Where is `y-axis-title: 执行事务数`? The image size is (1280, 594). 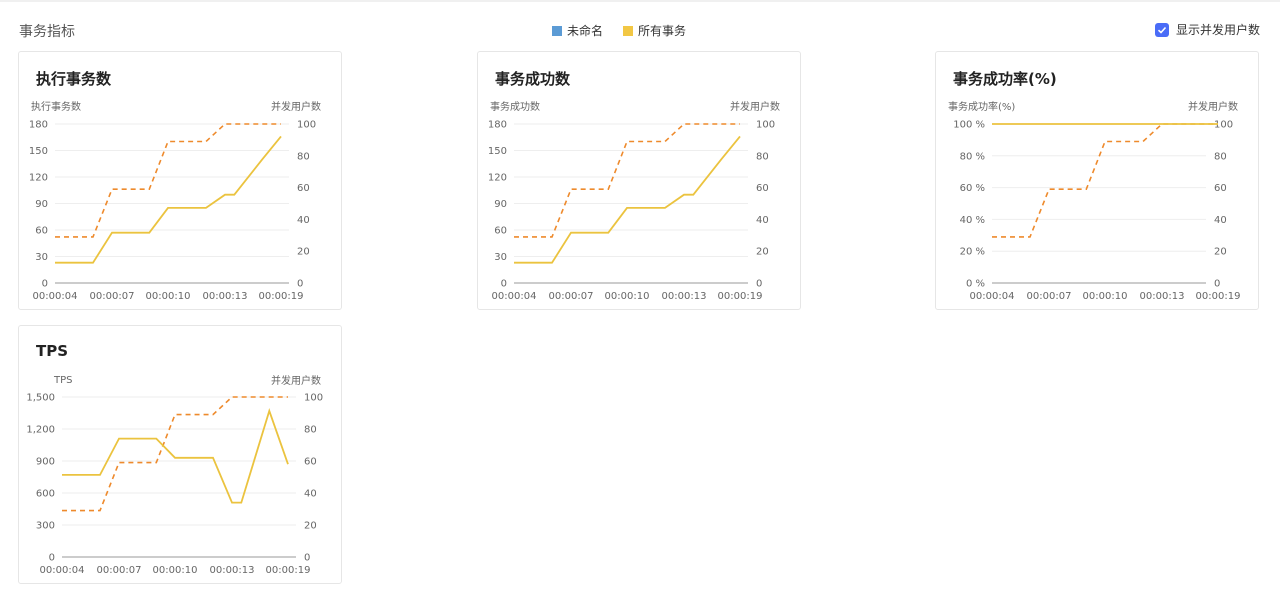
y-axis-title: 执行事务数 is located at coordinates (56, 106).